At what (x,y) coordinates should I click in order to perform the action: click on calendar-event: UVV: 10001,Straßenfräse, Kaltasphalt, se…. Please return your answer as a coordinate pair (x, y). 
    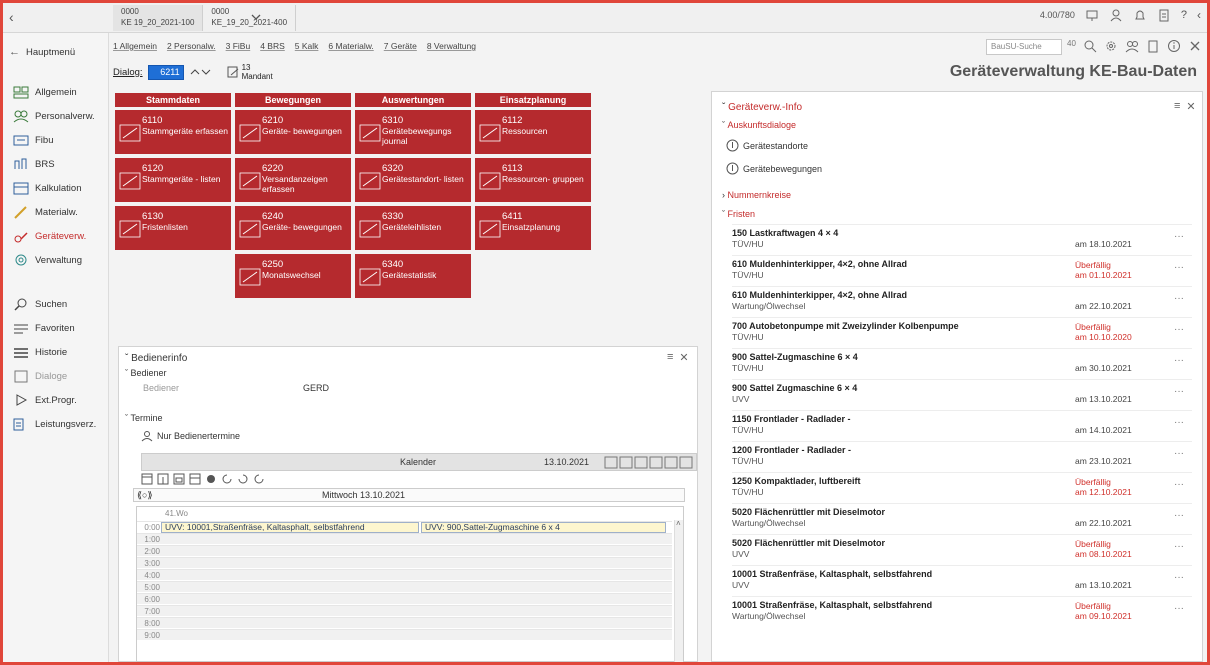
    Looking at the image, I should click on (290, 527).